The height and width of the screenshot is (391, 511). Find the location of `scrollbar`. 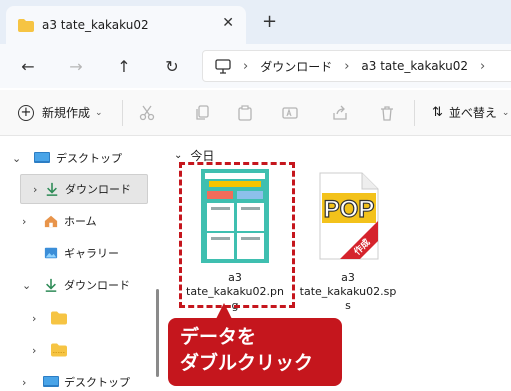

scrollbar is located at coordinates (157, 333).